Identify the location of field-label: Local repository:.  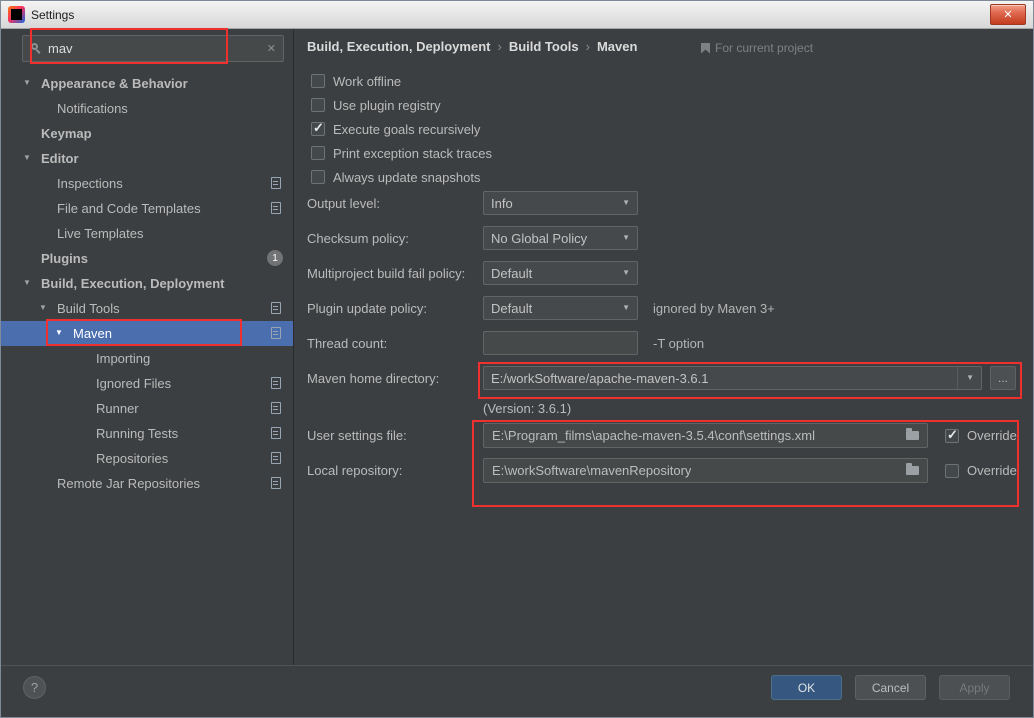
(355, 470).